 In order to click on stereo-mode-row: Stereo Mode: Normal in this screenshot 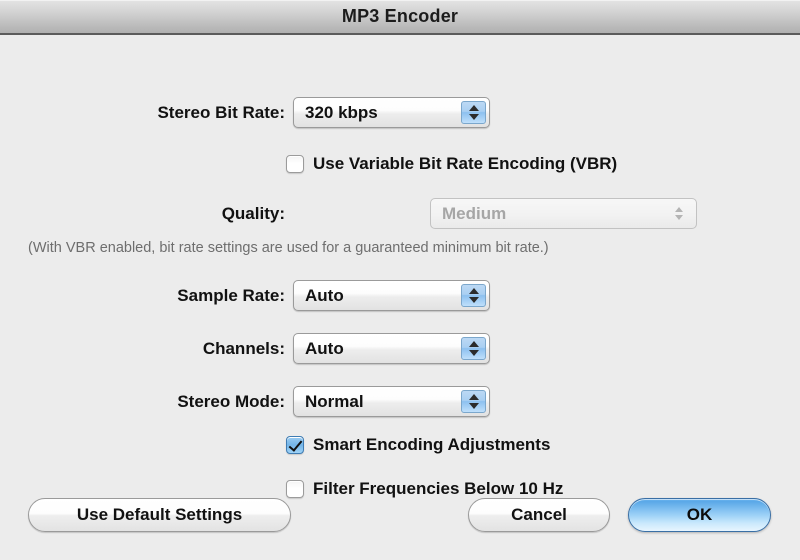, I will do `click(305, 401)`.